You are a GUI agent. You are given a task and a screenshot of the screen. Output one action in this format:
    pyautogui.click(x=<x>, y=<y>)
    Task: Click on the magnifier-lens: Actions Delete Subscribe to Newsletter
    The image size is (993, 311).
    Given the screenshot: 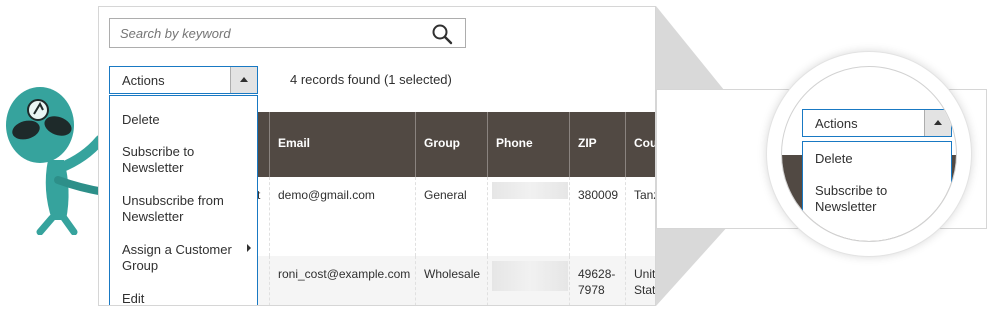 What is the action you would take?
    pyautogui.click(x=869, y=154)
    